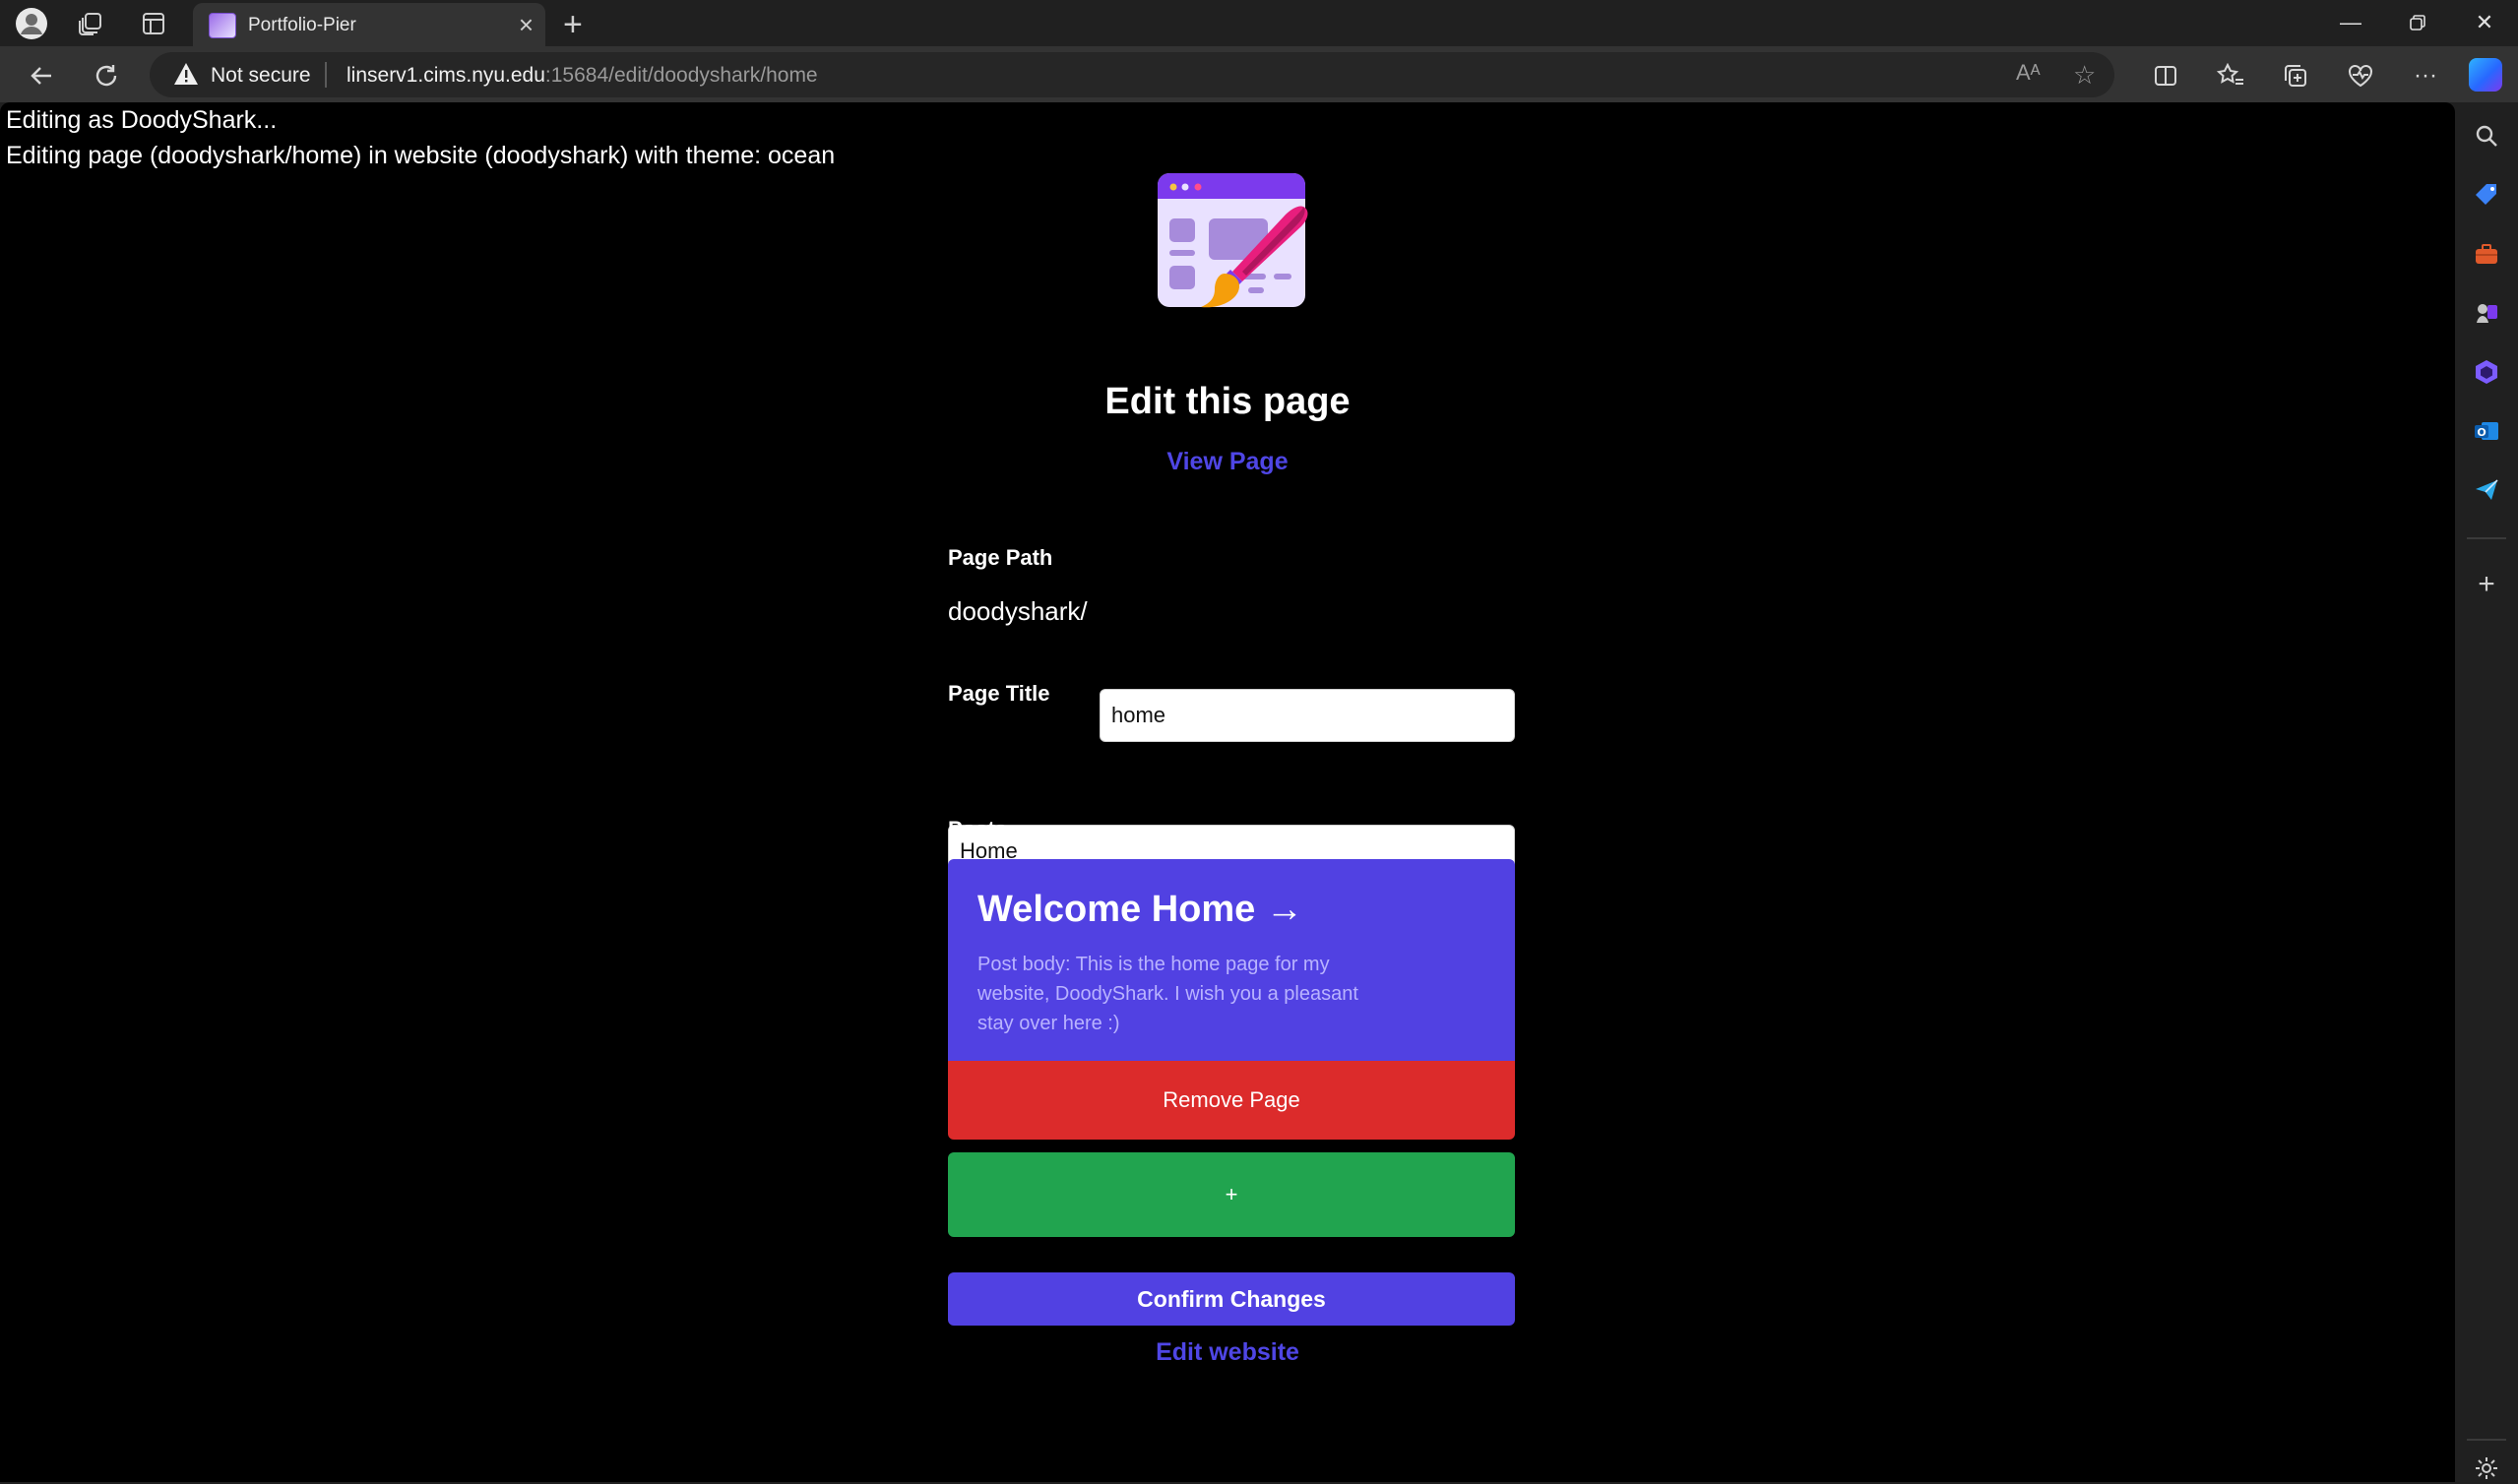  I want to click on new-tab-icon: +, so click(573, 25).